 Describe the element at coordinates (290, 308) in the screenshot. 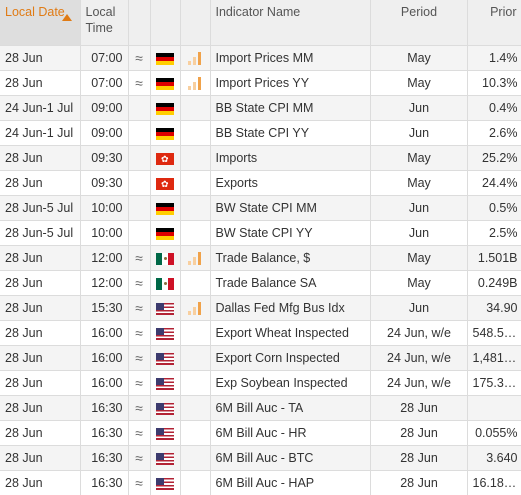

I see `indicator-name-cell: Dallas Fed Mfg Bus Idx` at that location.